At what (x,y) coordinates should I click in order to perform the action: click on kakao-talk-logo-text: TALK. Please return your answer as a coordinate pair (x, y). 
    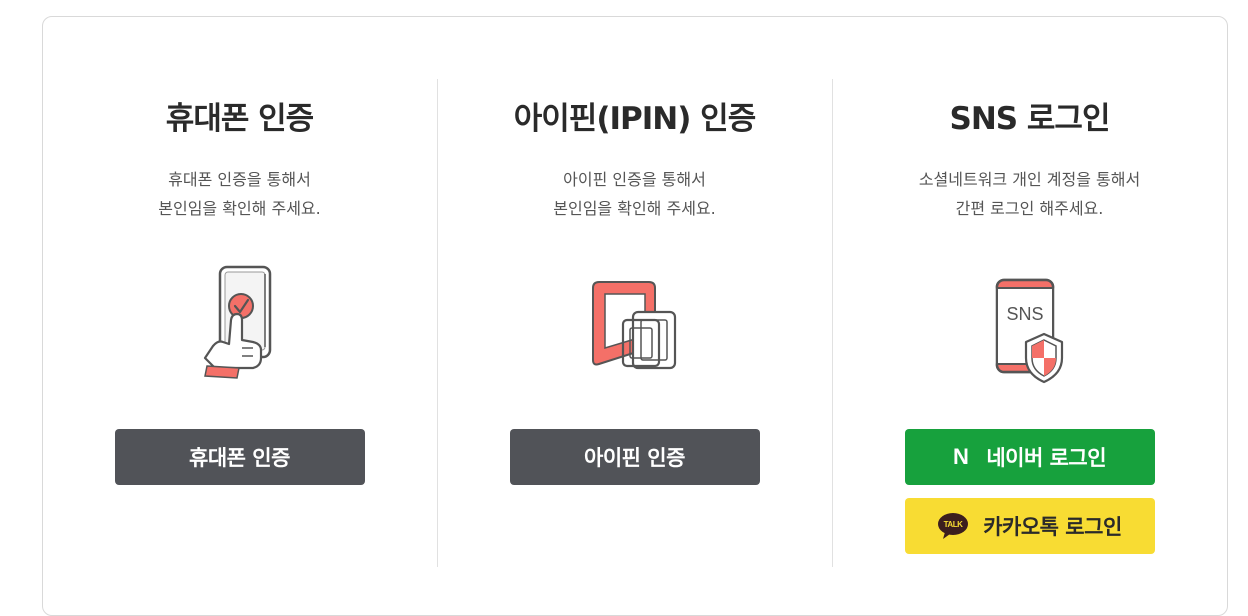
    Looking at the image, I should click on (953, 524).